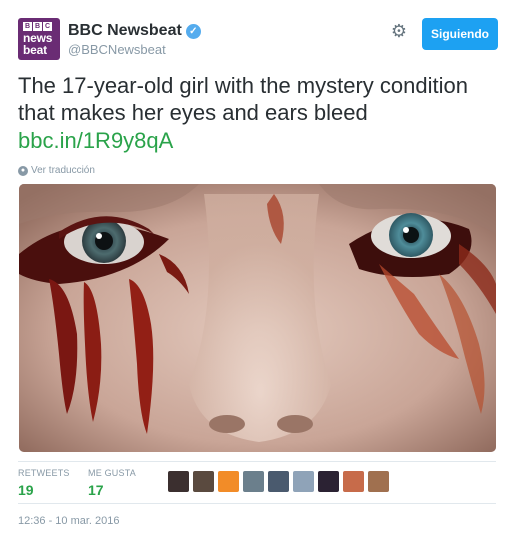 The height and width of the screenshot is (537, 521). Describe the element at coordinates (26, 490) in the screenshot. I see `retweets-count: 19` at that location.